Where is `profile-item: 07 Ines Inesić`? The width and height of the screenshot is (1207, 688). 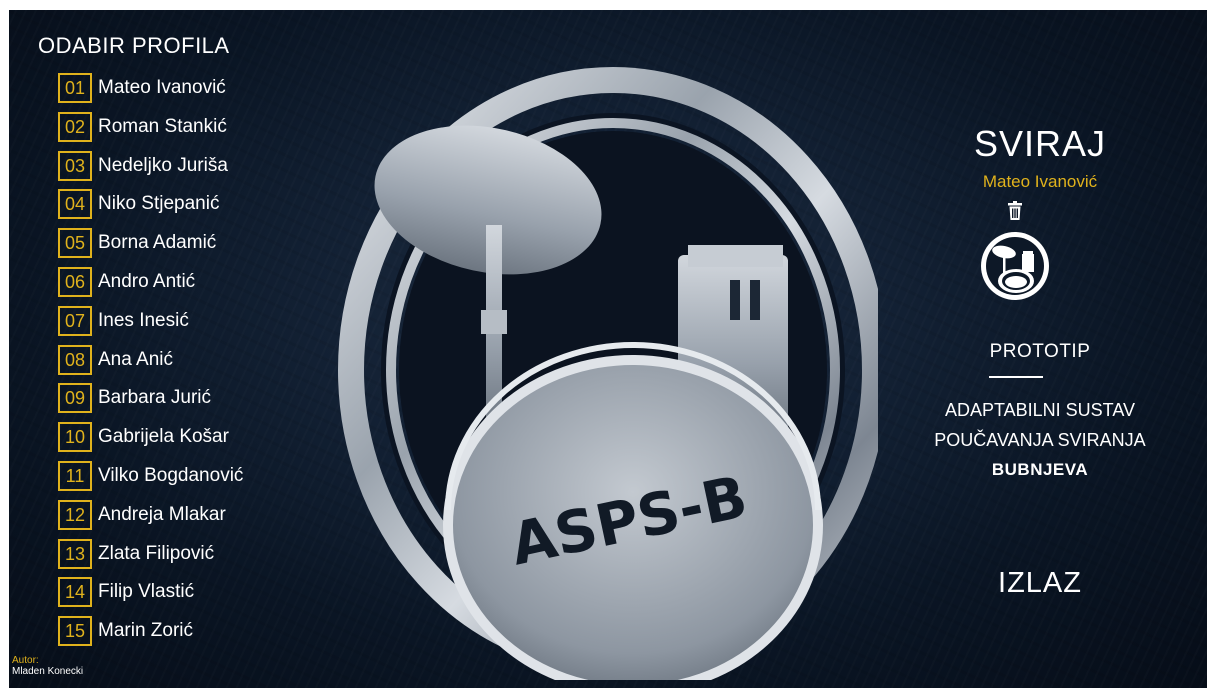 profile-item: 07 Ines Inesić is located at coordinates (150, 325).